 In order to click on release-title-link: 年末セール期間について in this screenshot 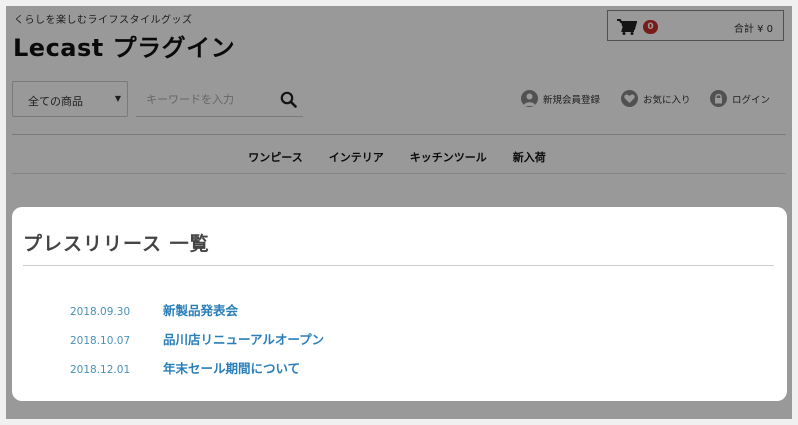, I will do `click(231, 367)`.